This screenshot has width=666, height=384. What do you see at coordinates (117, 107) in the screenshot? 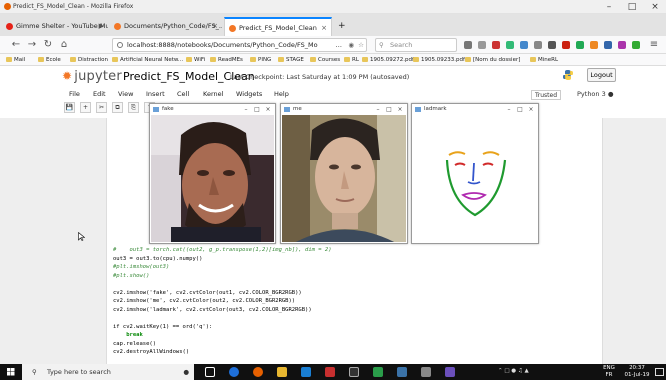
I see `copy-icon: ⧉` at bounding box center [117, 107].